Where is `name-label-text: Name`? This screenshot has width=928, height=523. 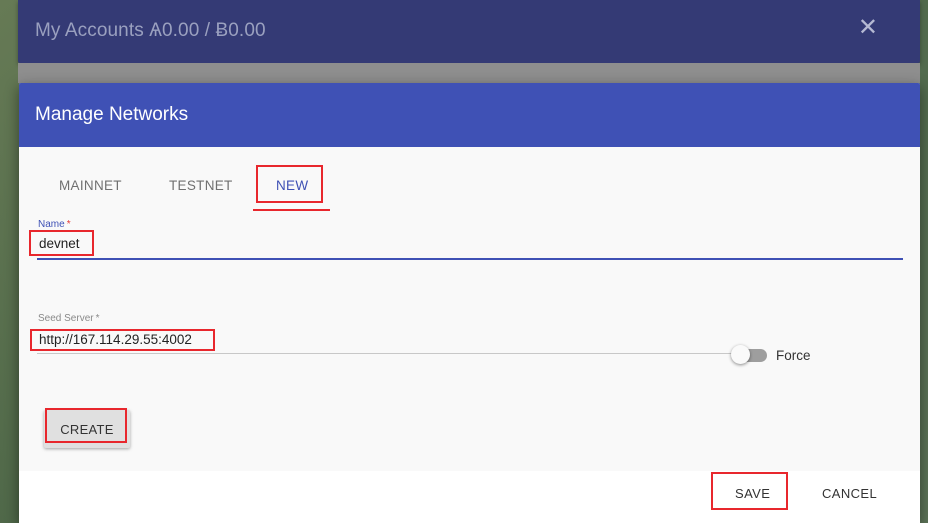 name-label-text: Name is located at coordinates (51, 224).